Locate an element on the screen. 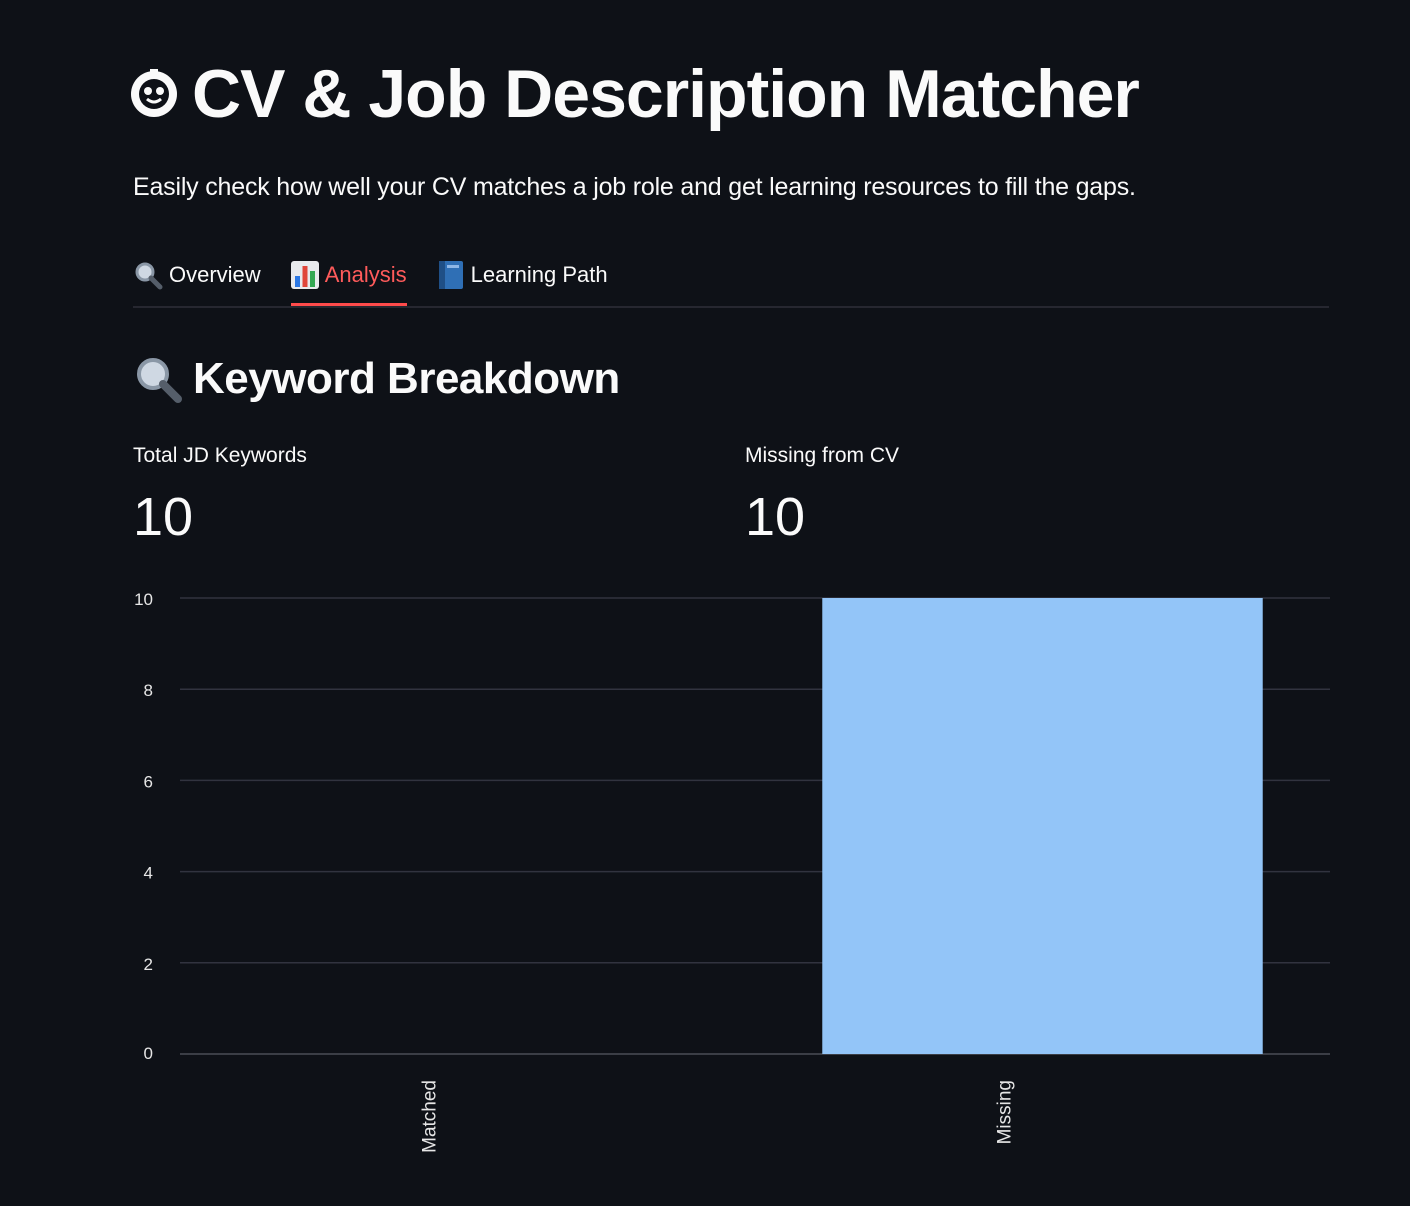 Image resolution: width=1410 pixels, height=1206 pixels. tab-bar: Overview Analysis Learning Path is located at coordinates (731, 277).